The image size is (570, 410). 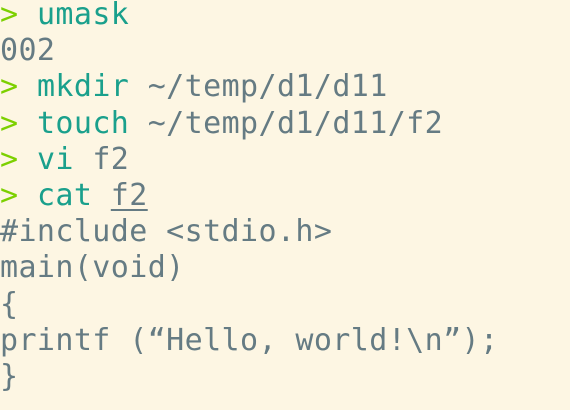 What do you see at coordinates (55, 159) in the screenshot?
I see `command-name: vi` at bounding box center [55, 159].